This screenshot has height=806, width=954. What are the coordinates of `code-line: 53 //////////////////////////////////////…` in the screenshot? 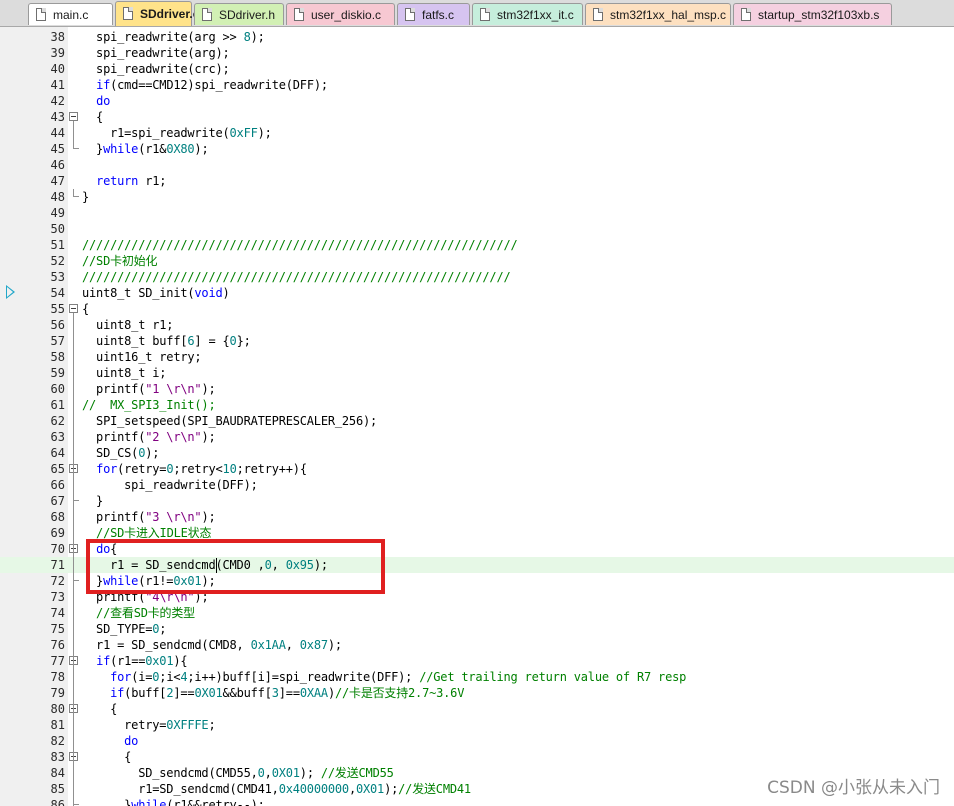 It's located at (477, 277).